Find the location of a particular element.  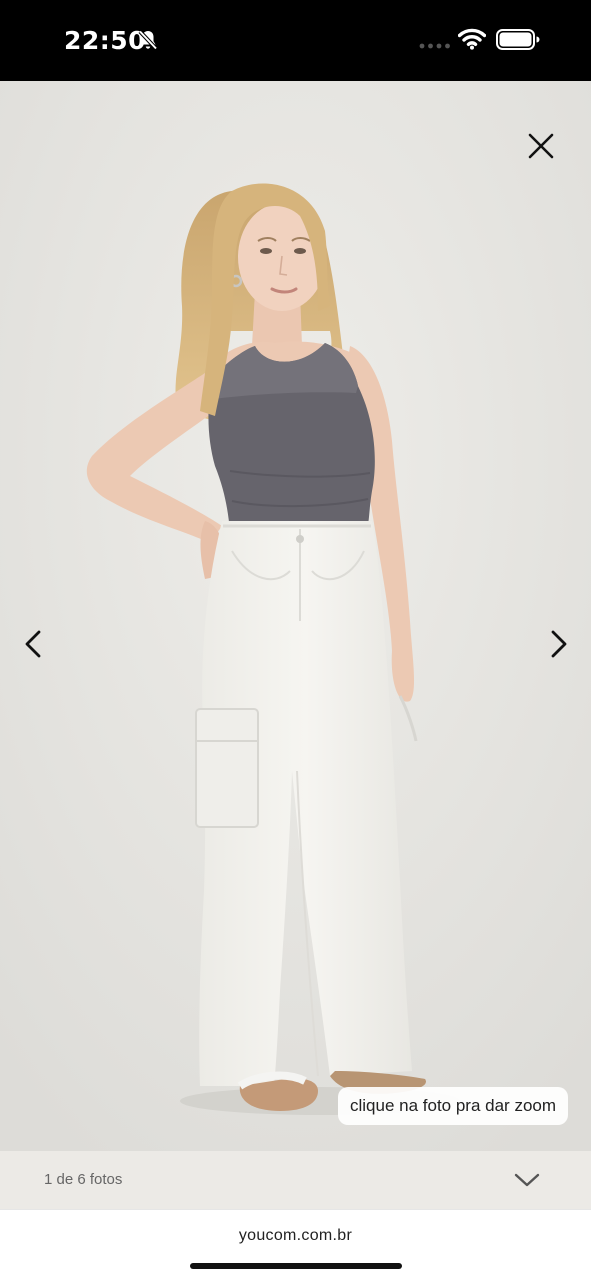

home-indicator is located at coordinates (296, 1266).